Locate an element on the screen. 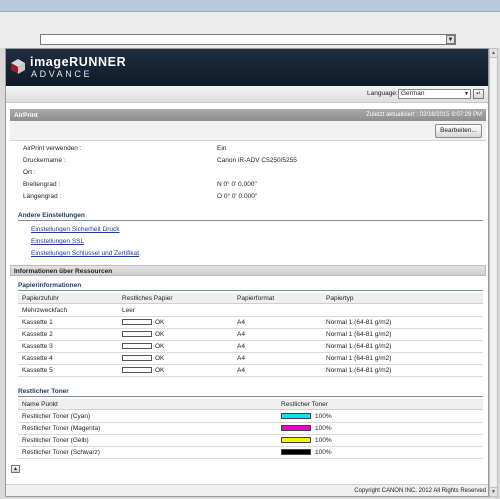 Image resolution: width=500 pixels, height=499 pixels. other-settings-heading: Andere Einstellungen is located at coordinates (250, 216).